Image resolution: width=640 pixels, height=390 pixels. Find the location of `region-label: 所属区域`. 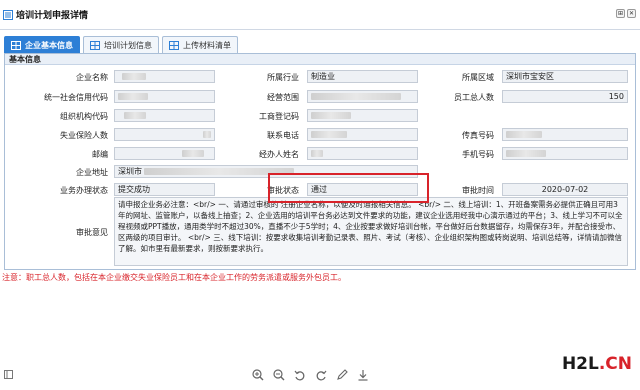

region-label: 所属区域 is located at coordinates (478, 77).